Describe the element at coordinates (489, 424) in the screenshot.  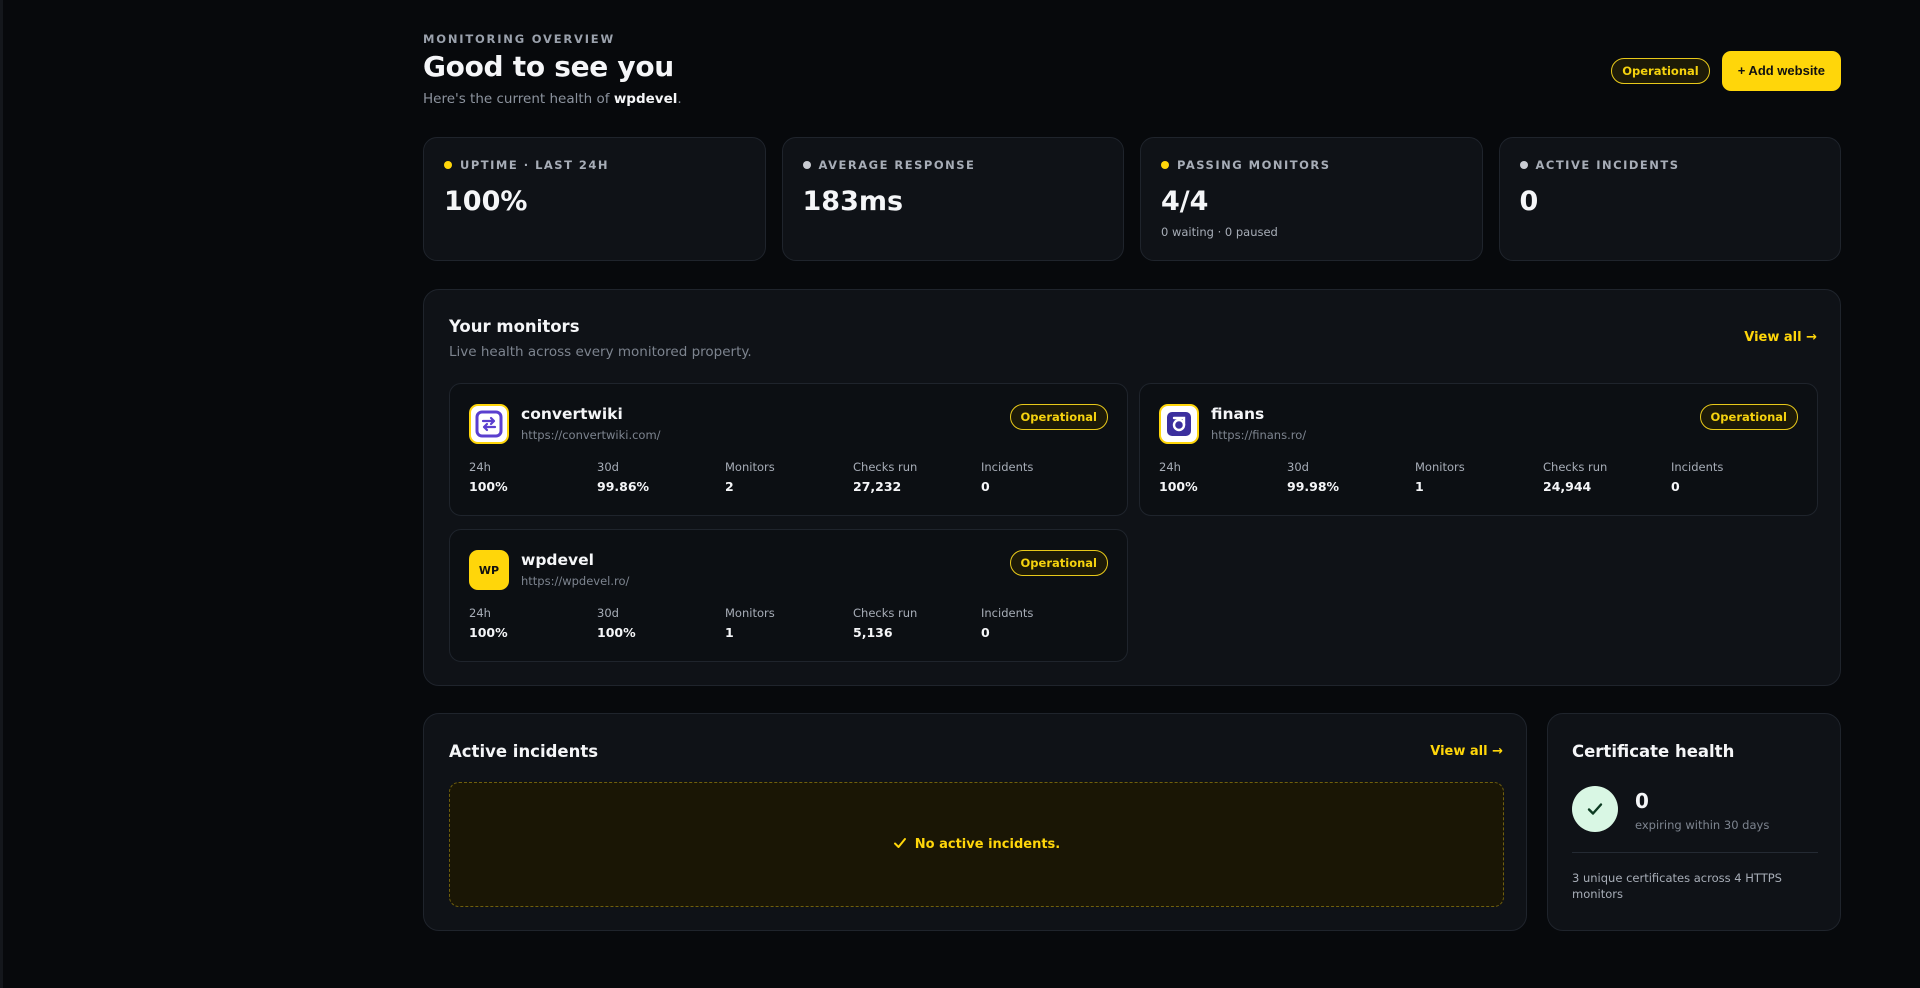
I see `swap-arrows-icon` at that location.